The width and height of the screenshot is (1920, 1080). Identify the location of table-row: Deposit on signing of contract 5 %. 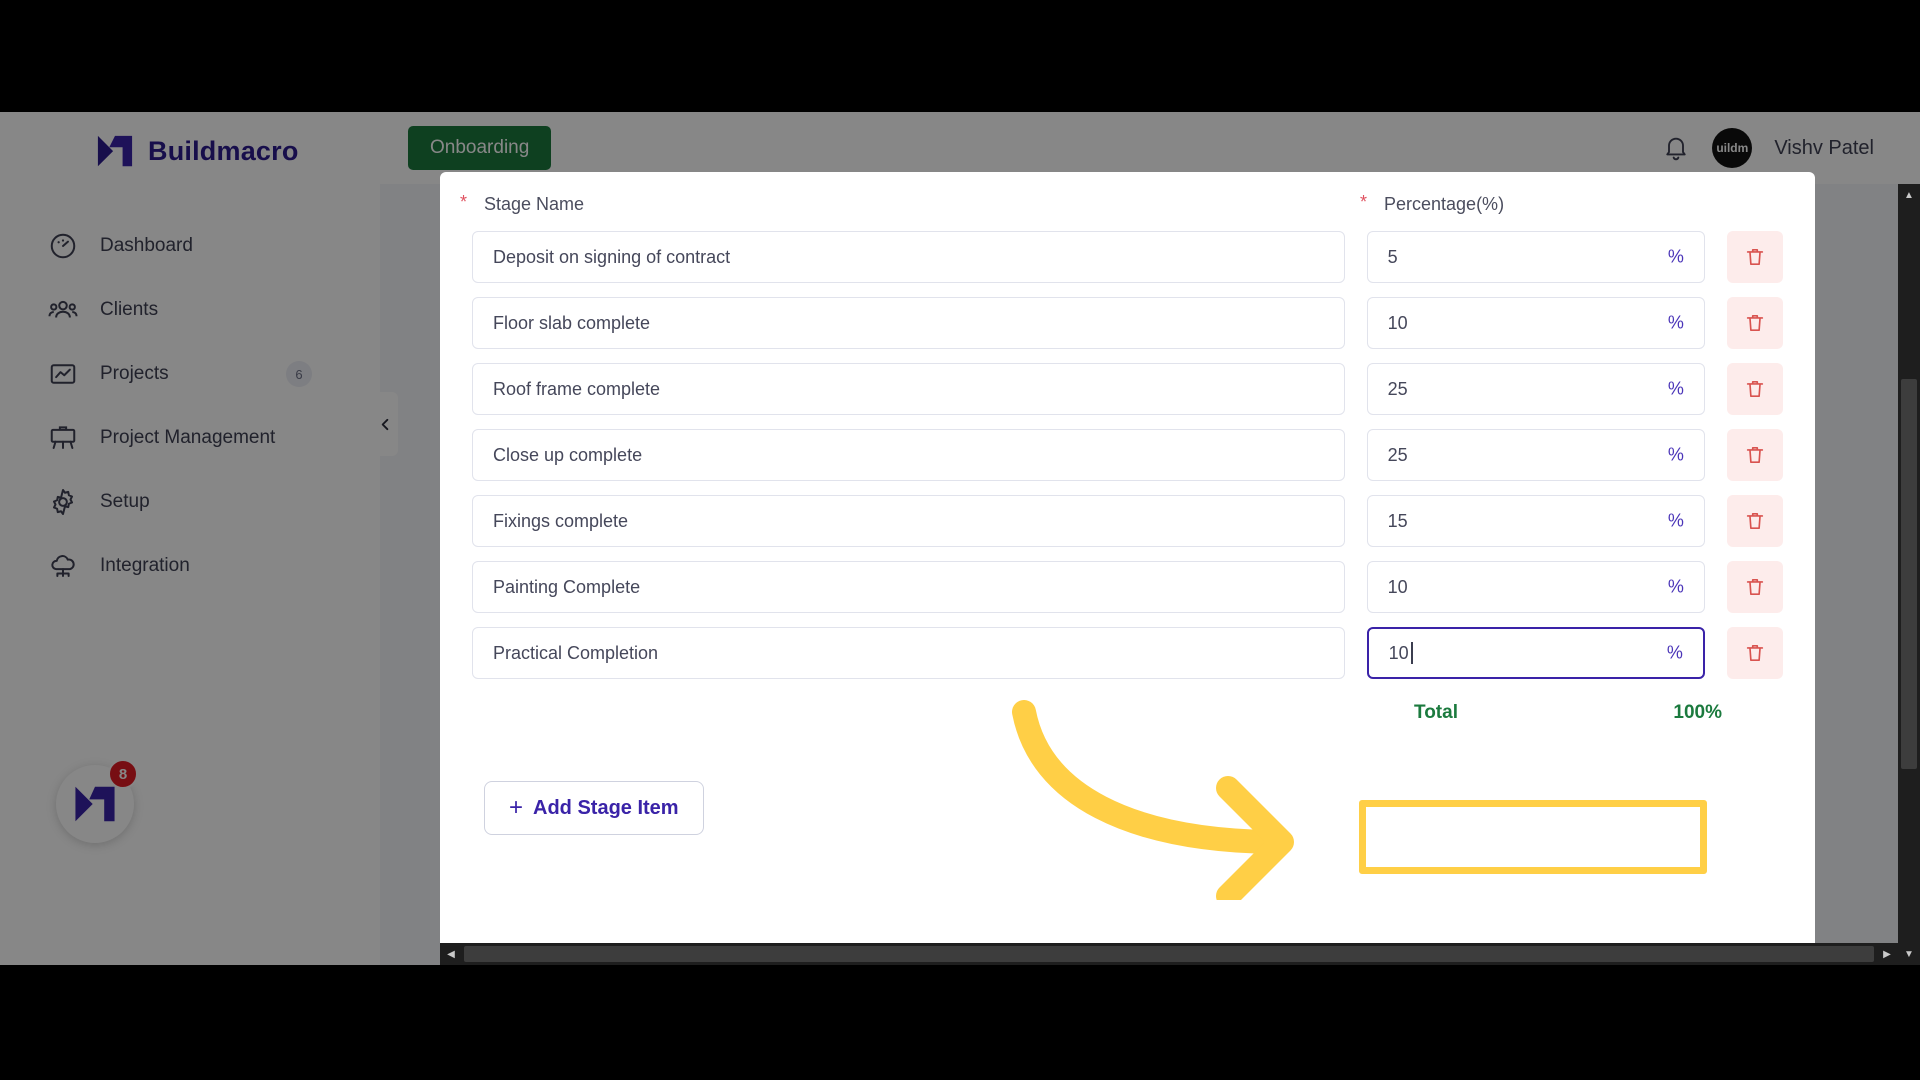
(1127, 257).